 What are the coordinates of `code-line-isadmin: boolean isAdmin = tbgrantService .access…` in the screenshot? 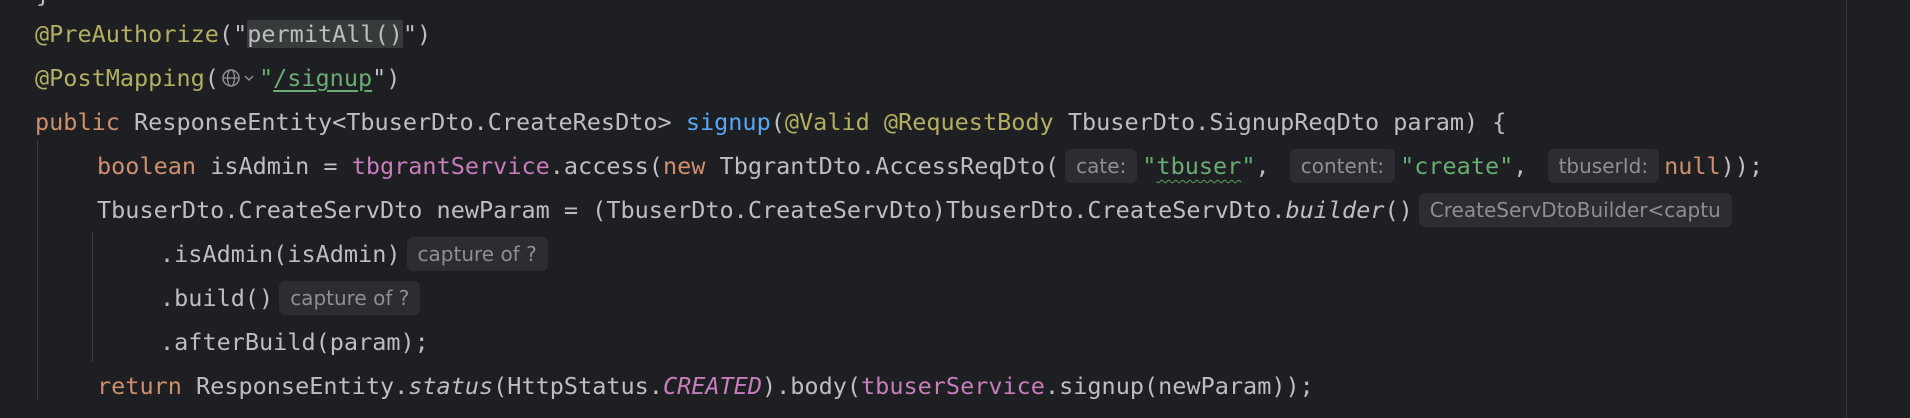 It's located at (930, 166).